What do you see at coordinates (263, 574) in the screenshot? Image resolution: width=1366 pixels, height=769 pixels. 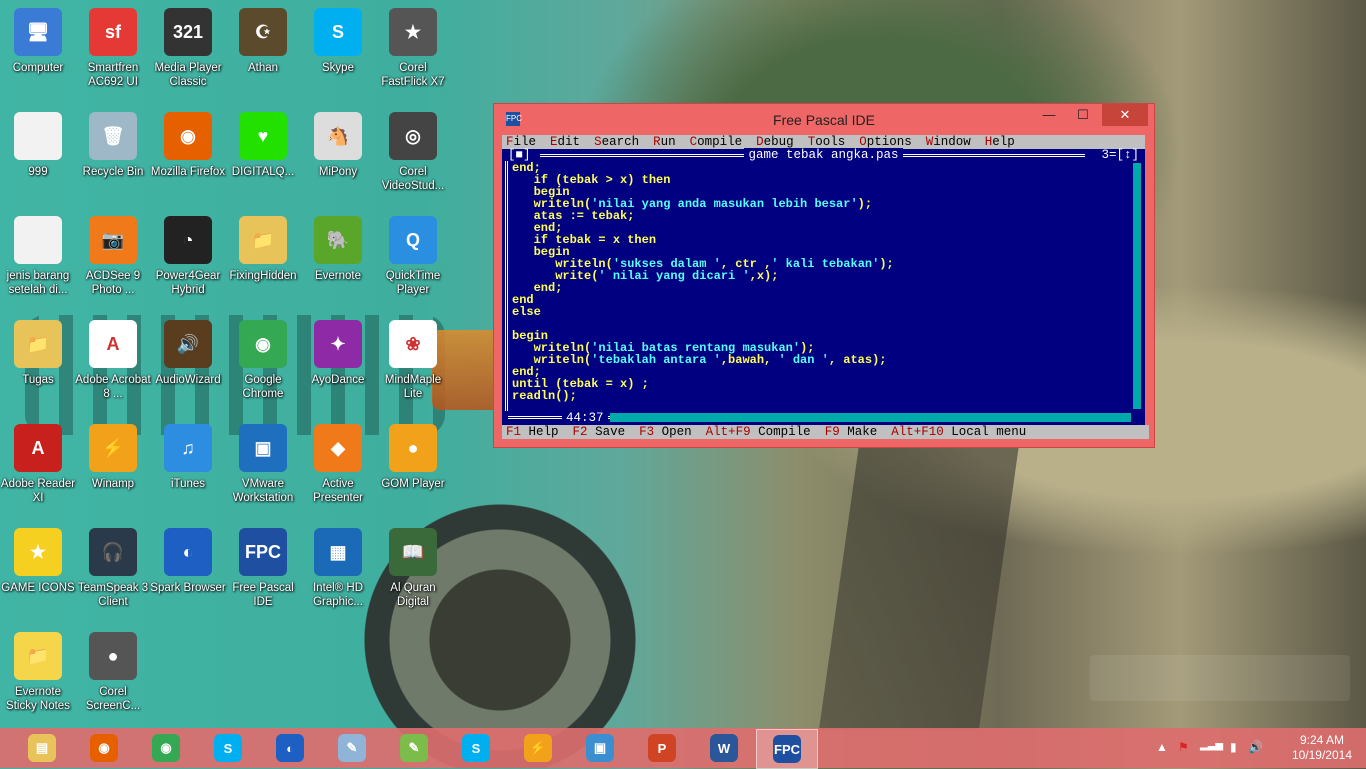 I see `desktop-icon-free-pascal-ide: FPC Free Pascal IDE` at bounding box center [263, 574].